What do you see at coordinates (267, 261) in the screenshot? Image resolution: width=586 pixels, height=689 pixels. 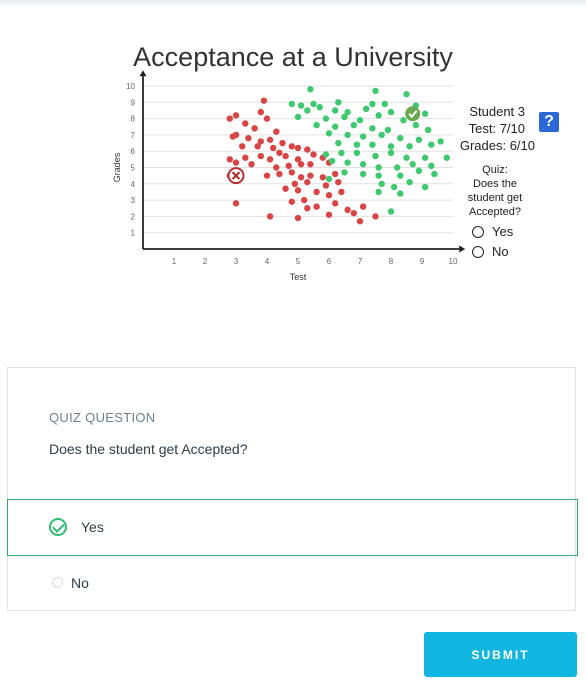 I see `x-tick-label: 4` at bounding box center [267, 261].